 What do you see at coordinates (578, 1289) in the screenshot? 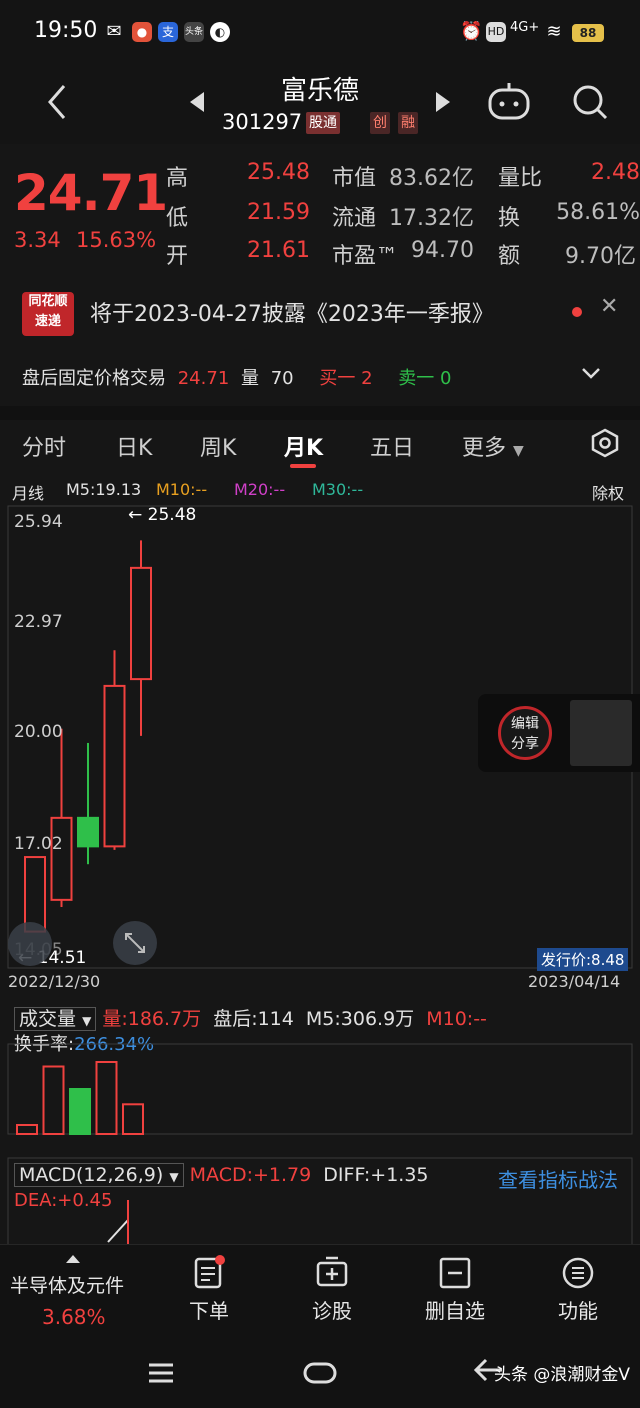
I see `functions-button: 功能` at bounding box center [578, 1289].